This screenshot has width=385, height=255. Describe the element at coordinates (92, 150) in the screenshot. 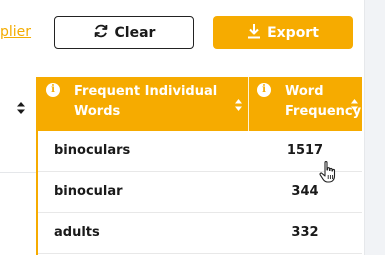

I see `word-cell: binoculars` at that location.